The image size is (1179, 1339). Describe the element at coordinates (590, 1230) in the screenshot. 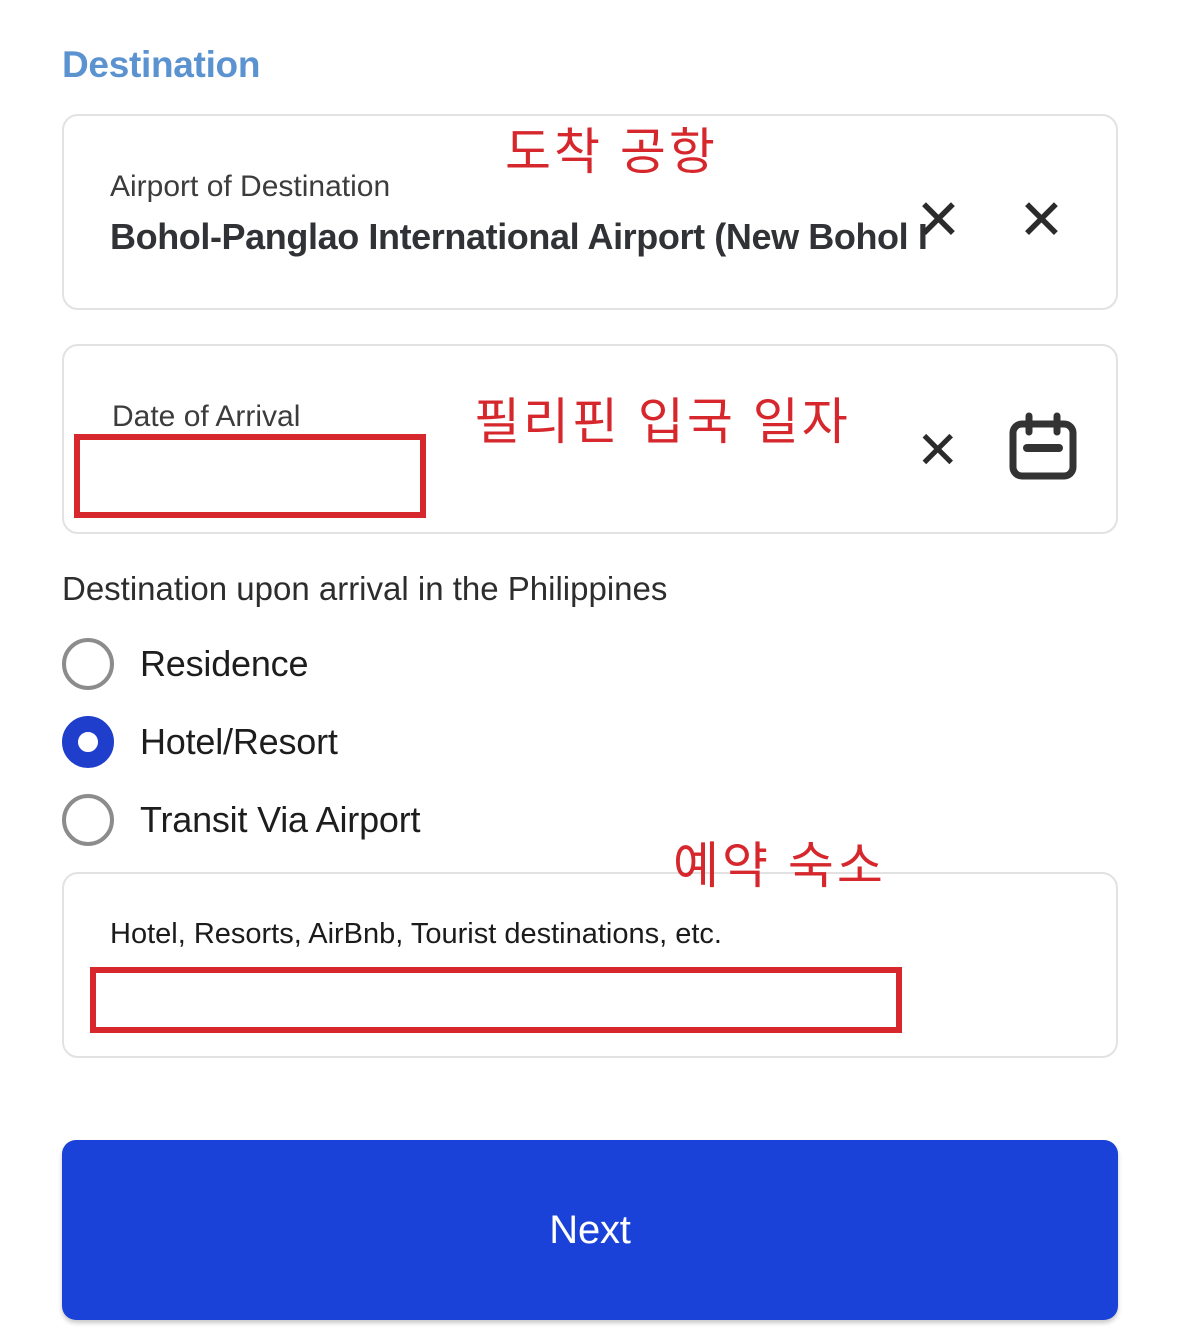

I see `next-button: Next` at that location.